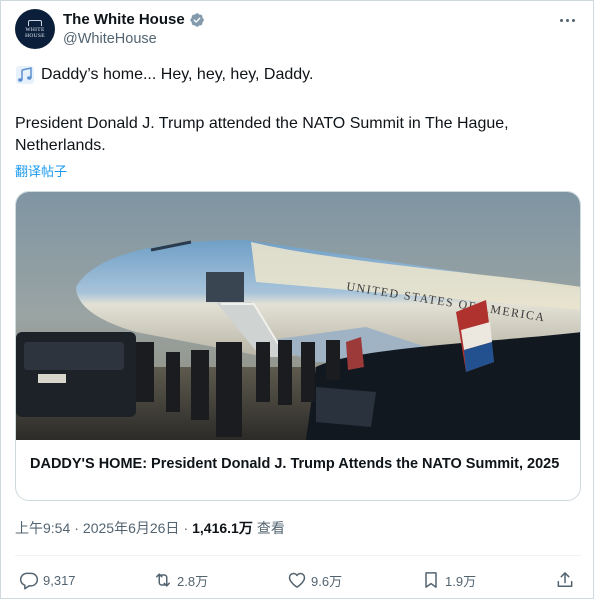 The width and height of the screenshot is (594, 599). I want to click on seal-icon, so click(35, 22).